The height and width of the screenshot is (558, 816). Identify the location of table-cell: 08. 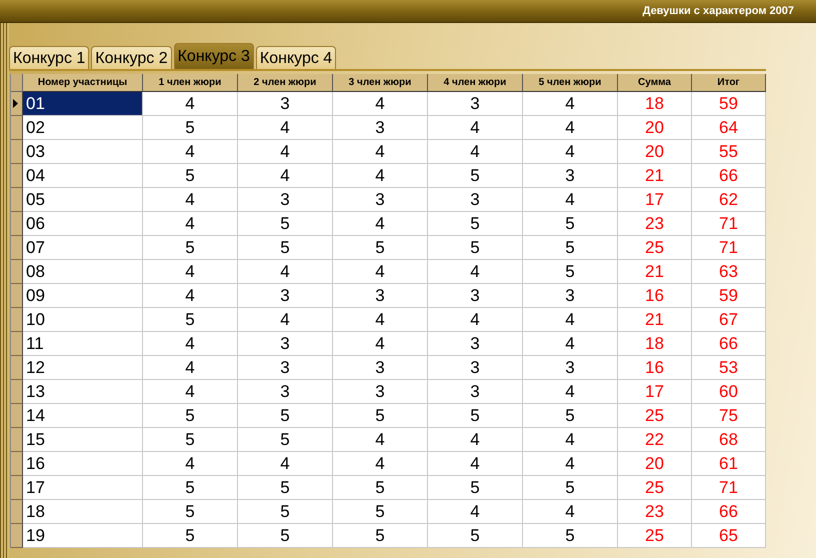
(83, 272).